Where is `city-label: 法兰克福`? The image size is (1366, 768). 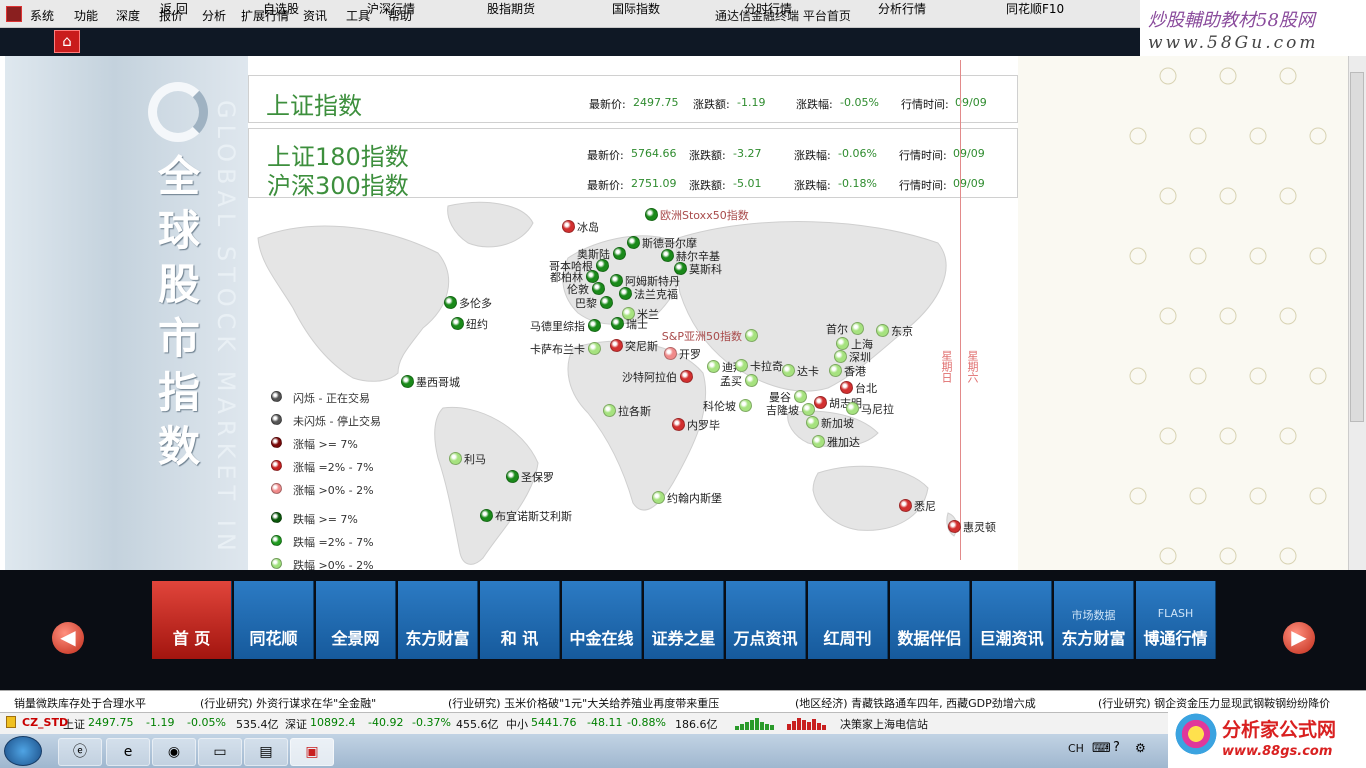
city-label: 法兰克福 is located at coordinates (656, 294).